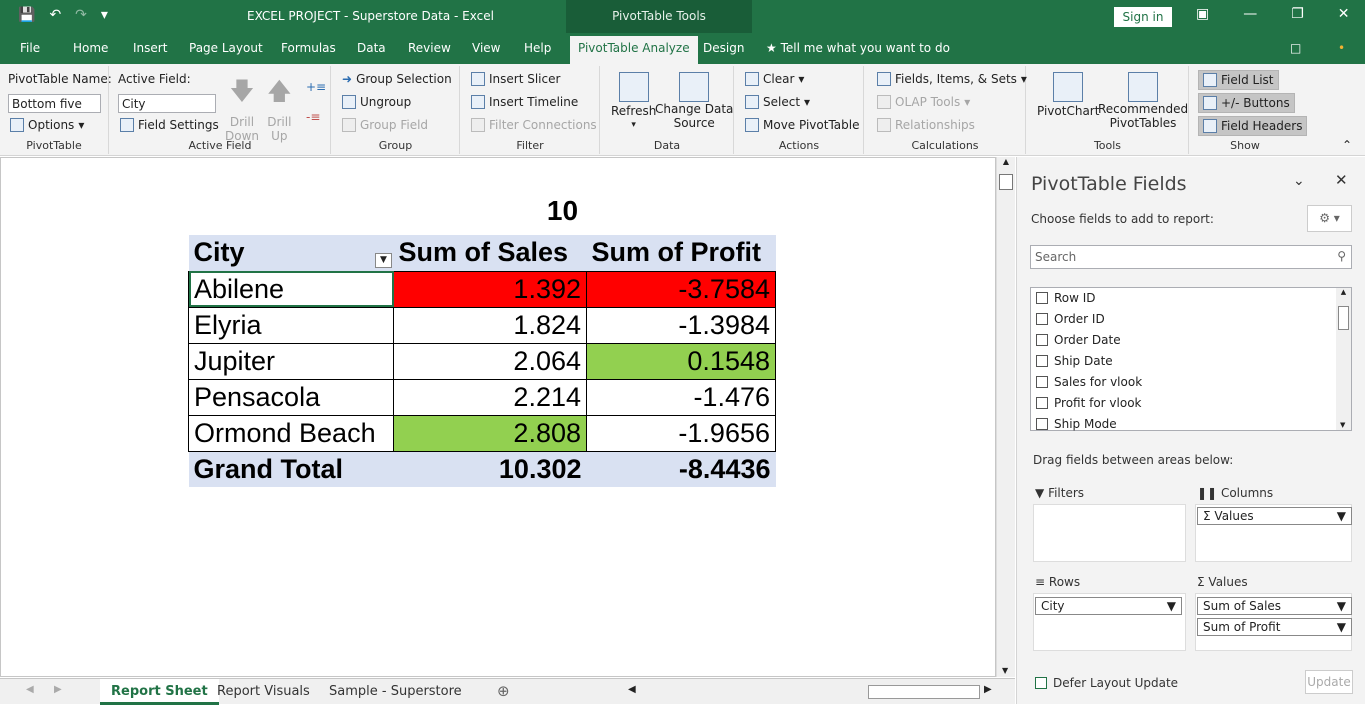 This screenshot has height=705, width=1365. What do you see at coordinates (1329, 218) in the screenshot?
I see `gear-icon: ⚙ ▾` at bounding box center [1329, 218].